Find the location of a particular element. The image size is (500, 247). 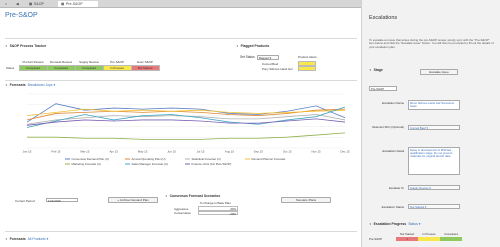

x-tick-label: Aug 15 is located at coordinates (230, 152).